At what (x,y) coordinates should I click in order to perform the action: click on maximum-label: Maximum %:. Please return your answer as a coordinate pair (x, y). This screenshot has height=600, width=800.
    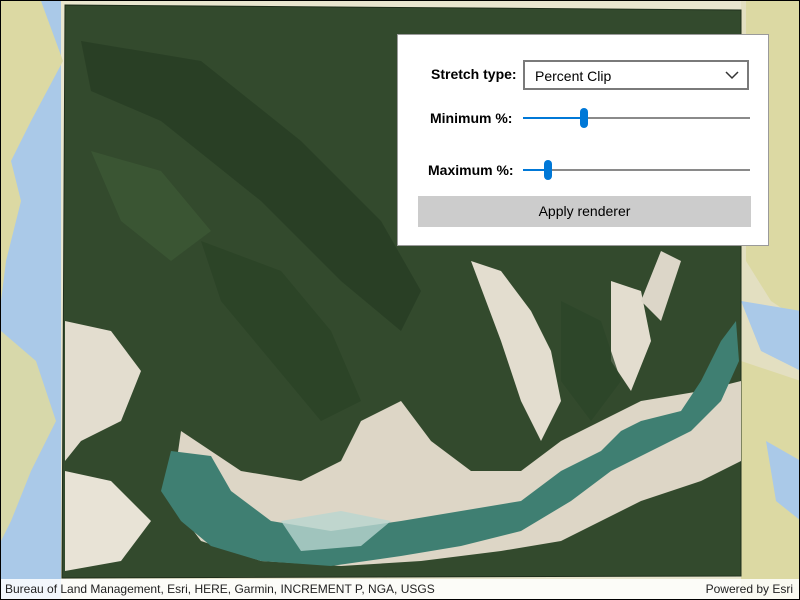
    Looking at the image, I should click on (471, 170).